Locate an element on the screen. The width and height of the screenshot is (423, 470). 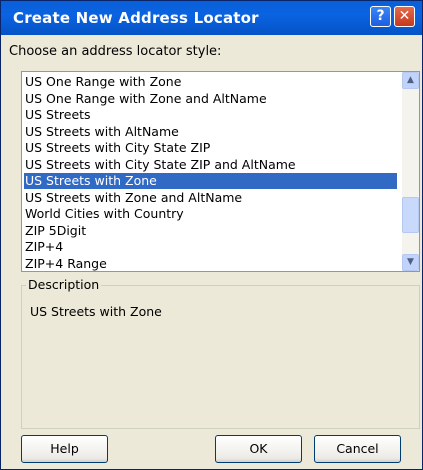
cancel-button: Cancel is located at coordinates (357, 449).